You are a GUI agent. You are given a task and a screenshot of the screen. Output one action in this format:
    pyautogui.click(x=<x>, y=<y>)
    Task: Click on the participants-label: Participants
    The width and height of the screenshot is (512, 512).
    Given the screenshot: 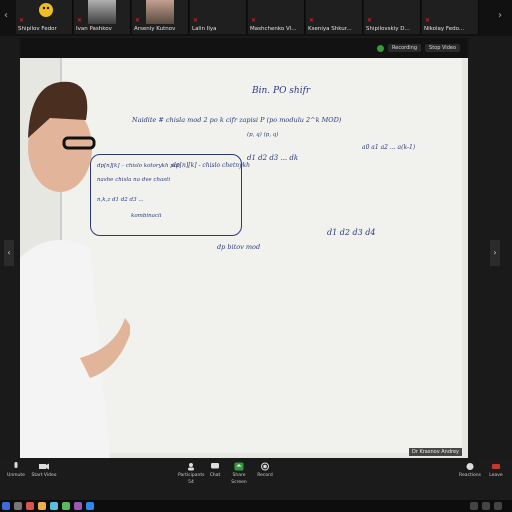 What is the action you would take?
    pyautogui.click(x=191, y=475)
    